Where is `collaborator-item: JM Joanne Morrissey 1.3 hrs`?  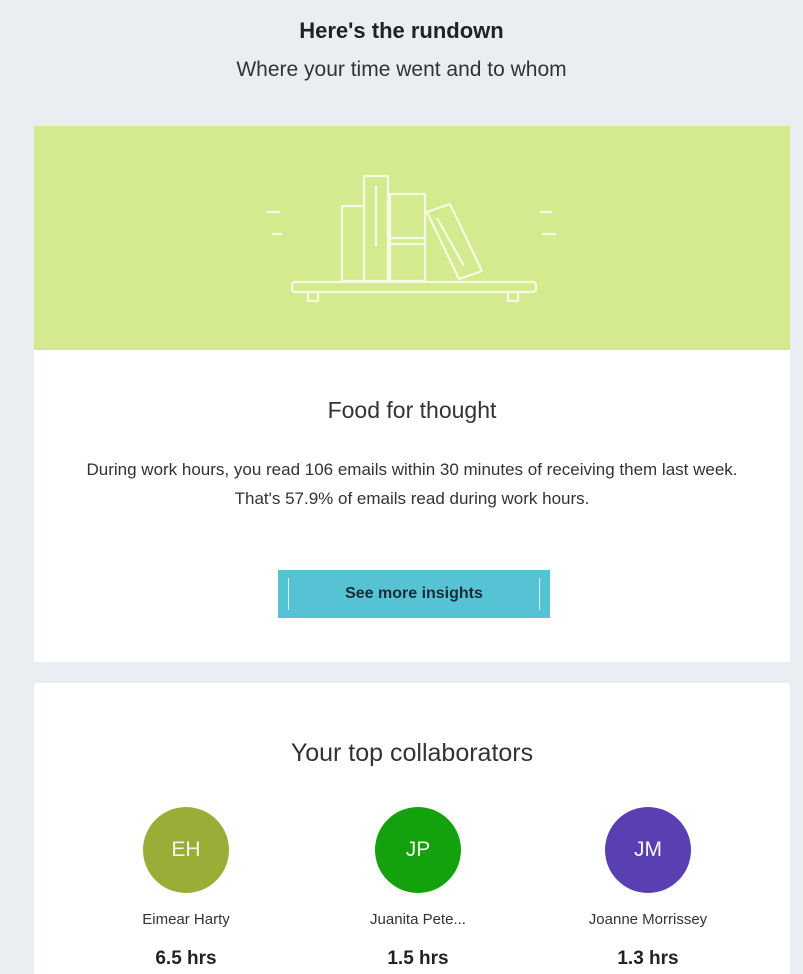 collaborator-item: JM Joanne Morrissey 1.3 hrs is located at coordinates (648, 888).